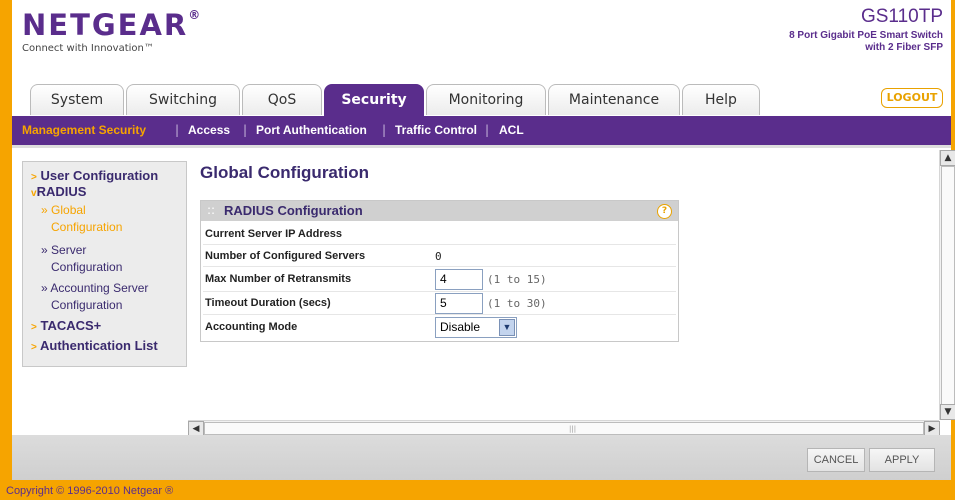 The height and width of the screenshot is (500, 955). What do you see at coordinates (86, 267) in the screenshot?
I see `nav-server-configuration-line2: Configuration` at bounding box center [86, 267].